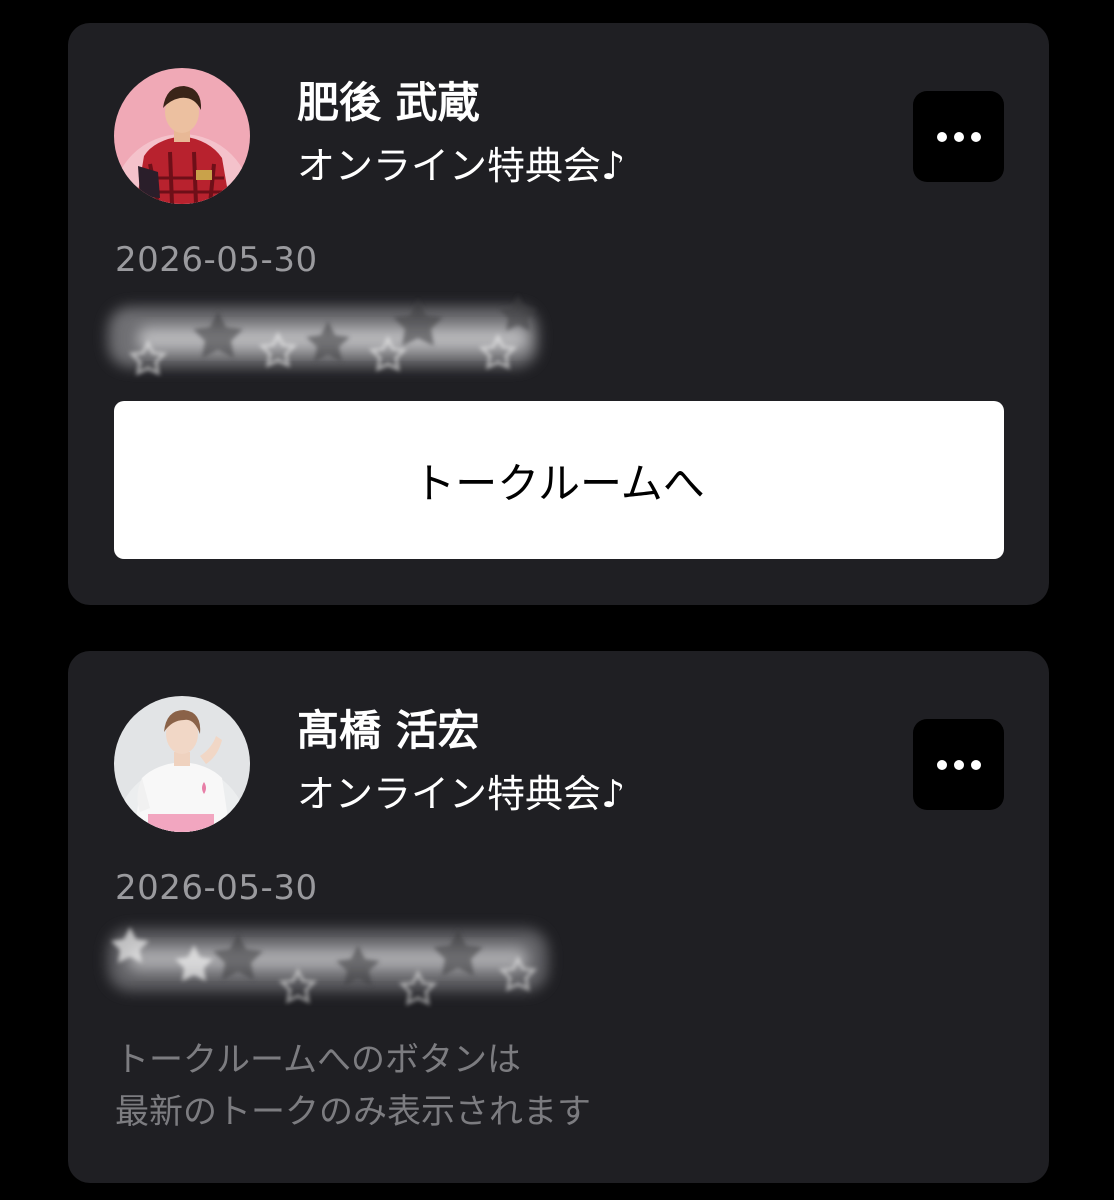 The image size is (1114, 1200). Describe the element at coordinates (318, 1060) in the screenshot. I see `notice-line: トークルームへのボタンは` at that location.